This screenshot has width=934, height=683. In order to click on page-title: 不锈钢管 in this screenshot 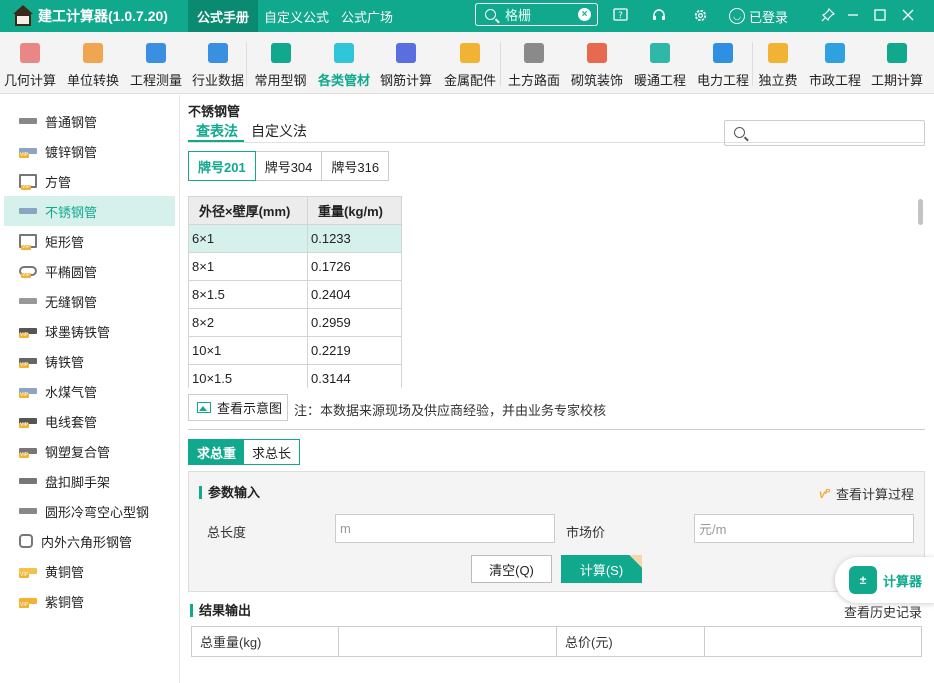, I will do `click(214, 111)`.